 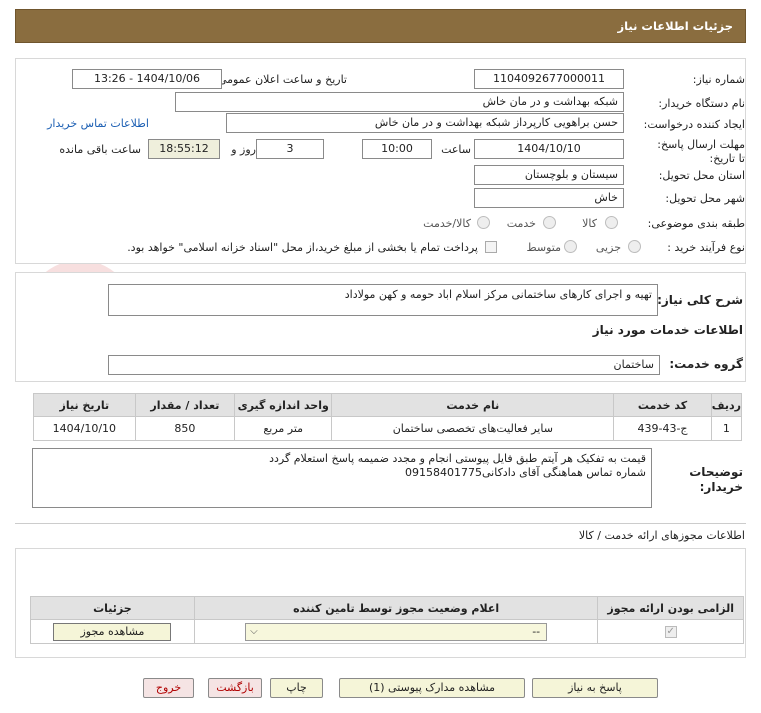 I want to click on table-row: ✓ -- ⌵ مشاهده مجوز, so click(x=387, y=631).